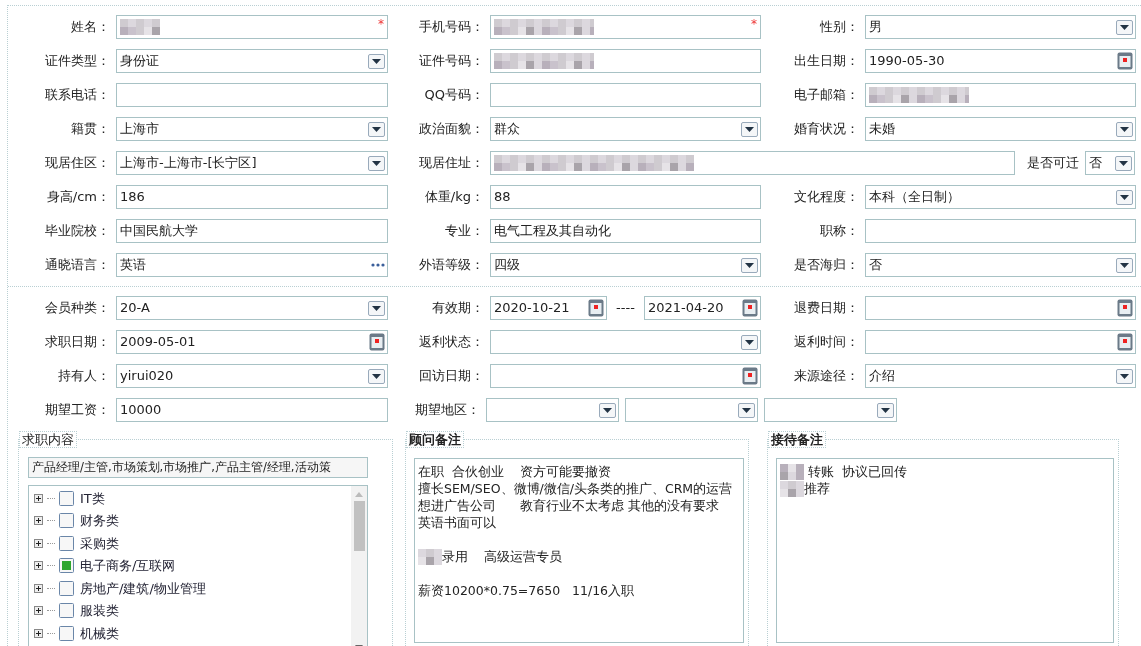 The image size is (1141, 646). Describe the element at coordinates (1000, 376) in the screenshot. I see `select-field: 介绍` at that location.